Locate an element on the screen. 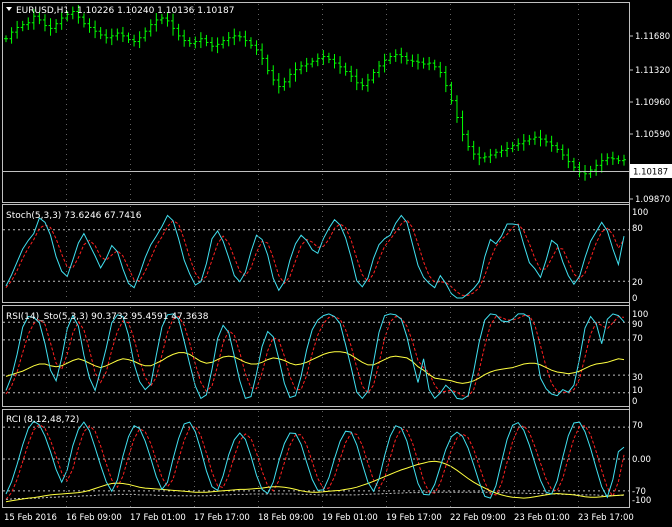 This screenshot has width=672, height=527. rci-8-line is located at coordinates (315, 459).